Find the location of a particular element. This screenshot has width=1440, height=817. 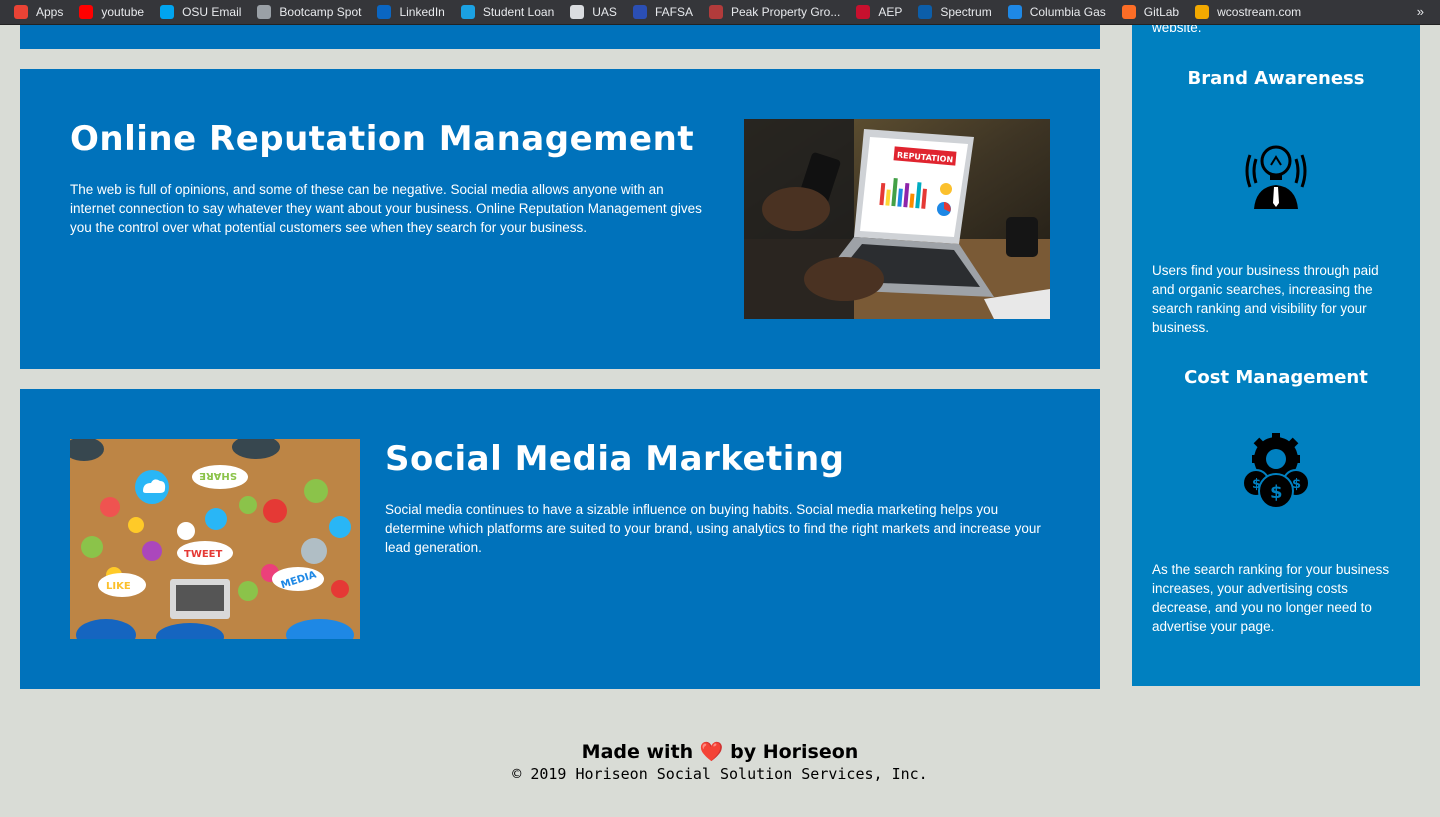

wco-icon is located at coordinates (1202, 12).